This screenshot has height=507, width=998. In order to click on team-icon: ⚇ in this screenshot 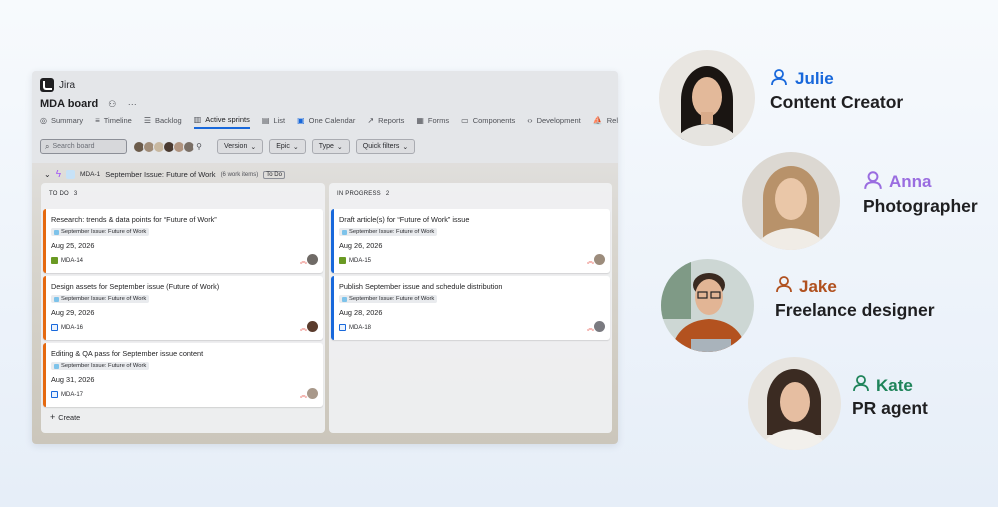, I will do `click(112, 104)`.